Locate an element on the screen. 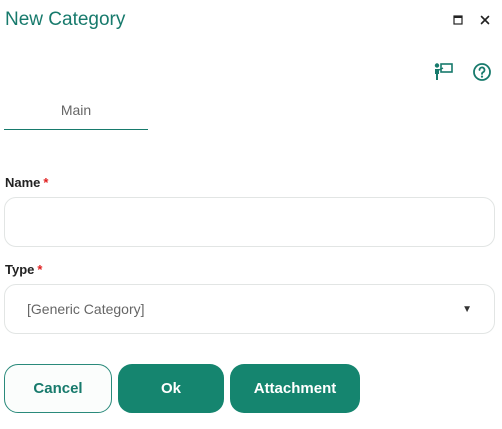 The height and width of the screenshot is (429, 502). maximize-icon is located at coordinates (458, 20).